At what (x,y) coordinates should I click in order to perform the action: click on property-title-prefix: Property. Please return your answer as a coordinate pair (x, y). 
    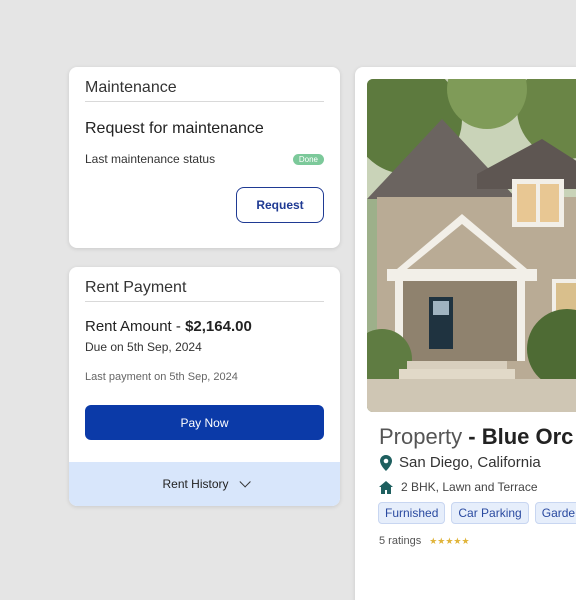
    Looking at the image, I should click on (421, 436).